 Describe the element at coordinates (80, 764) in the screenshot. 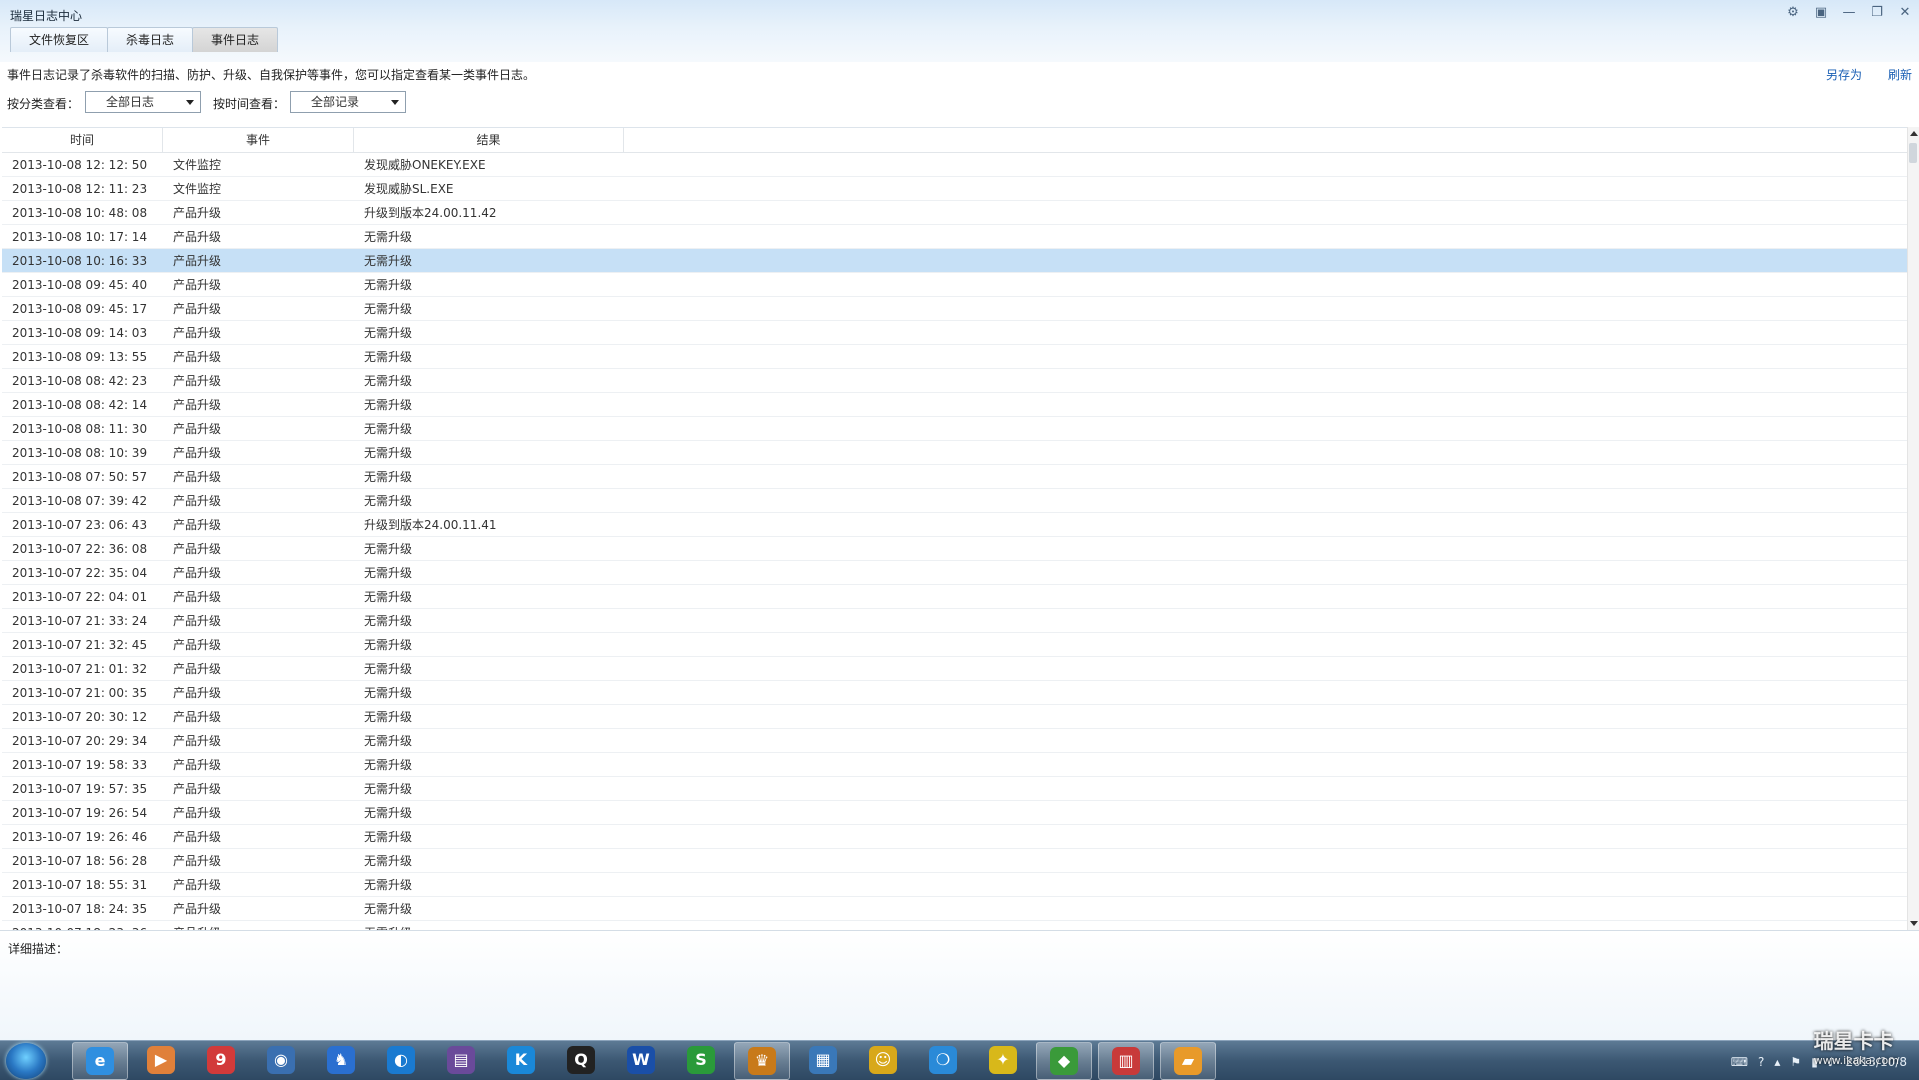

I see `cell-time: 2013-10-07 19: 58: 33` at that location.